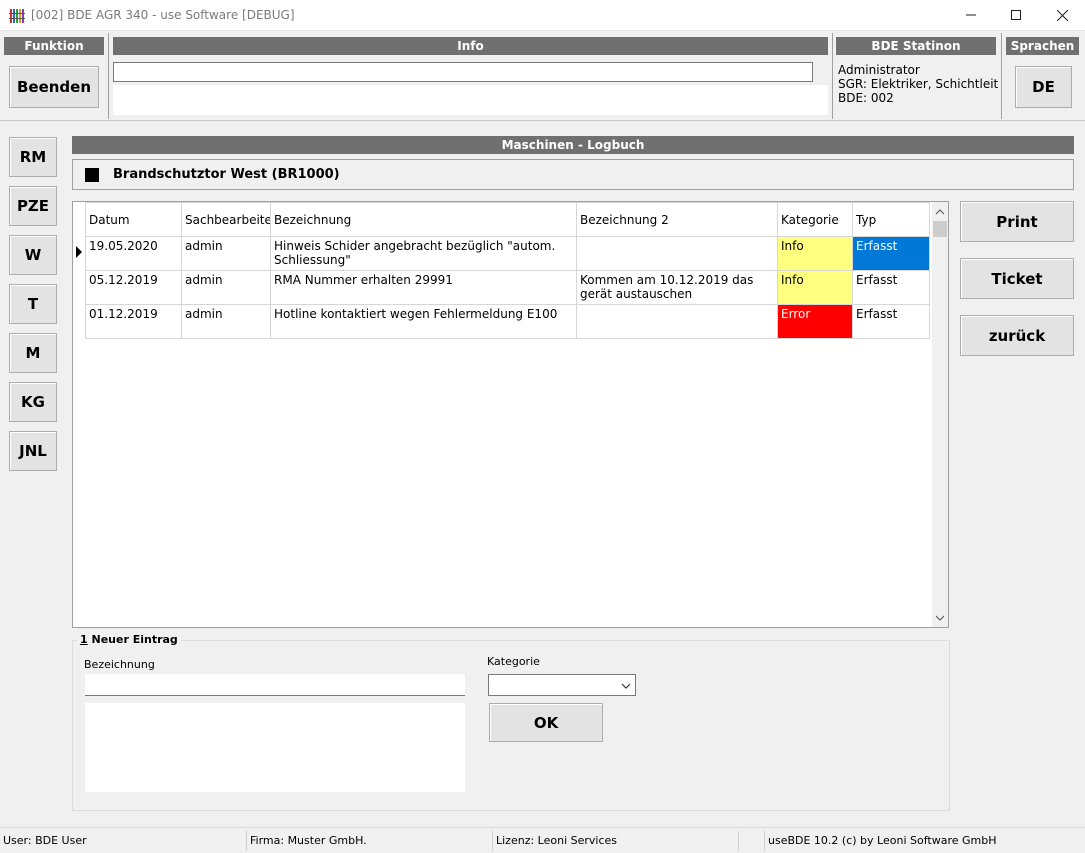  What do you see at coordinates (677, 219) in the screenshot?
I see `column-header-bezeichnung2: Bezeichnung 2` at bounding box center [677, 219].